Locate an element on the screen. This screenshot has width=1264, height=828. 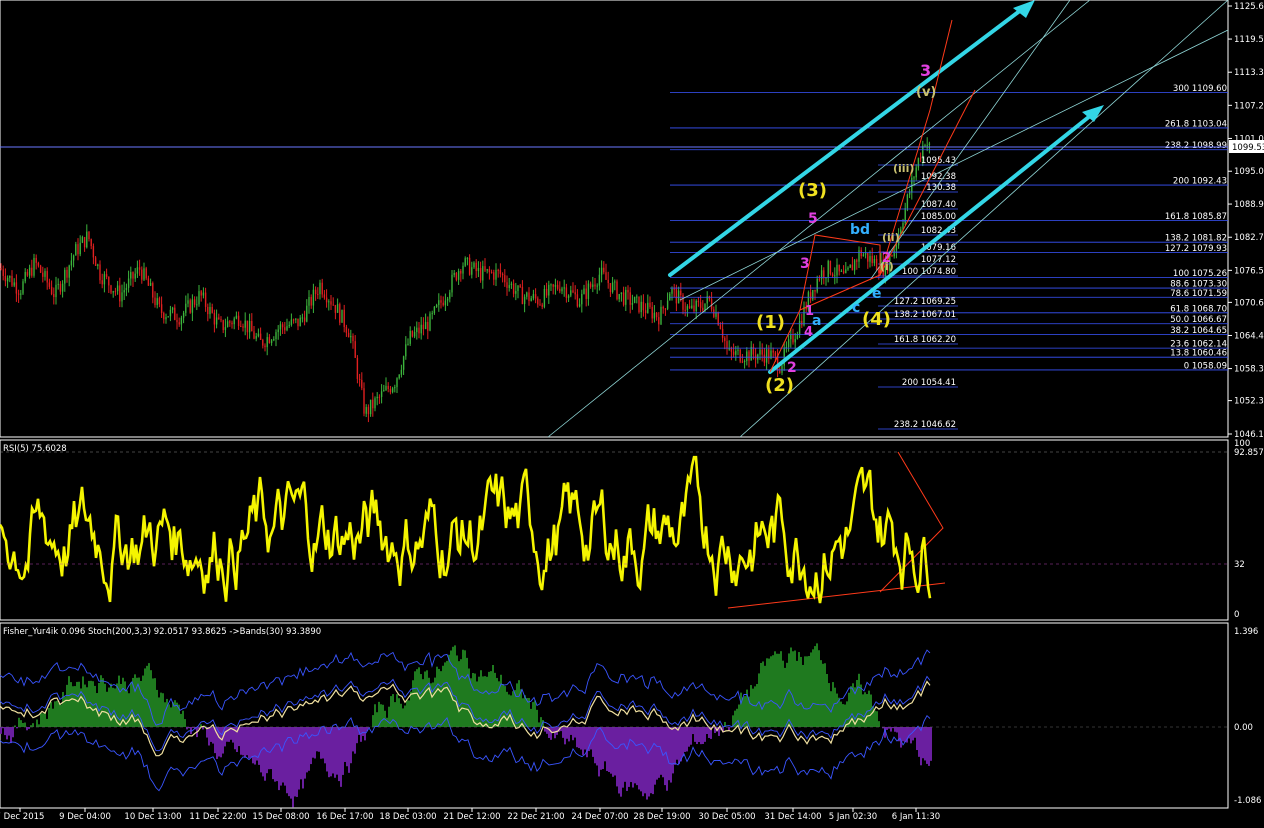
time-tick-label: 15 Dec 08:00 is located at coordinates (280, 817).